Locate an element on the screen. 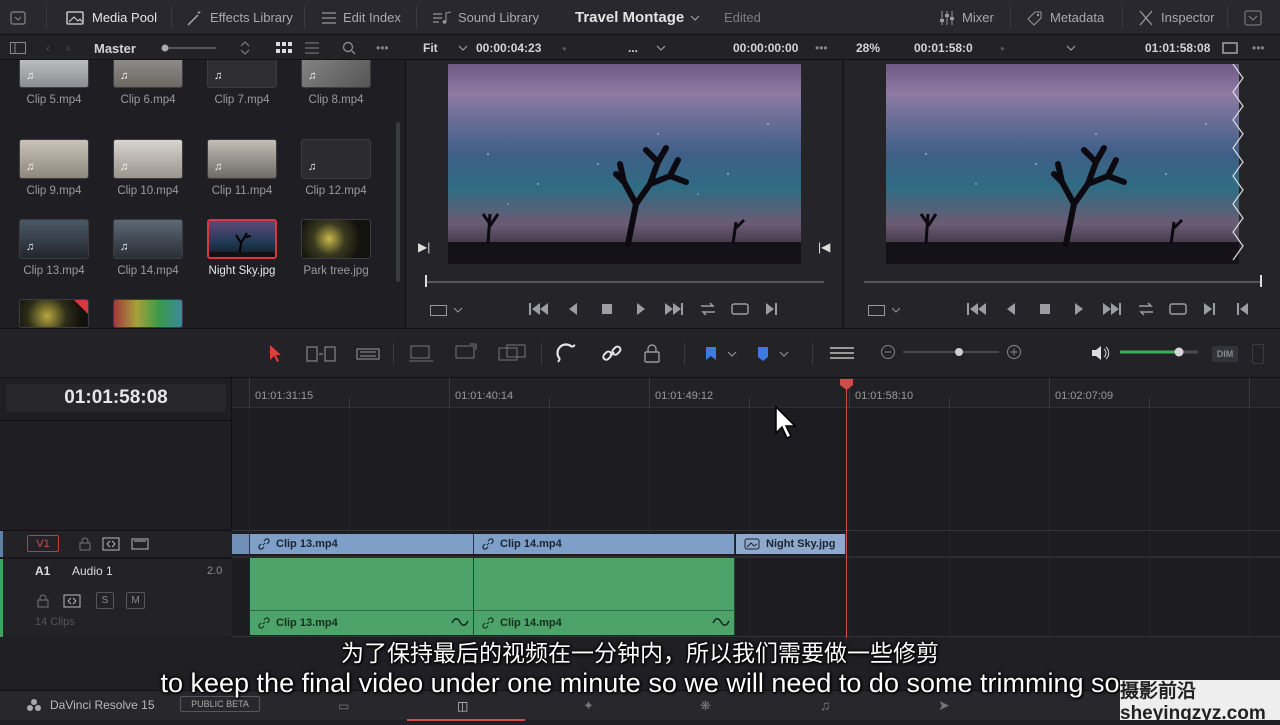  back-button: ‹ is located at coordinates (48, 48).